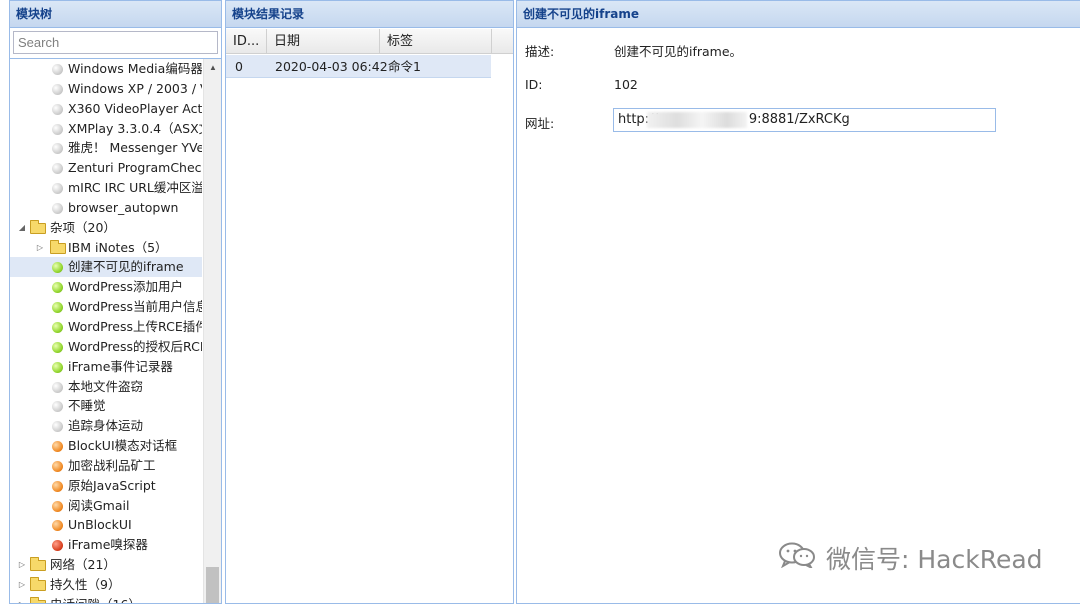  I want to click on tree-item: X360 VideoPlayer Active, so click(106, 109).